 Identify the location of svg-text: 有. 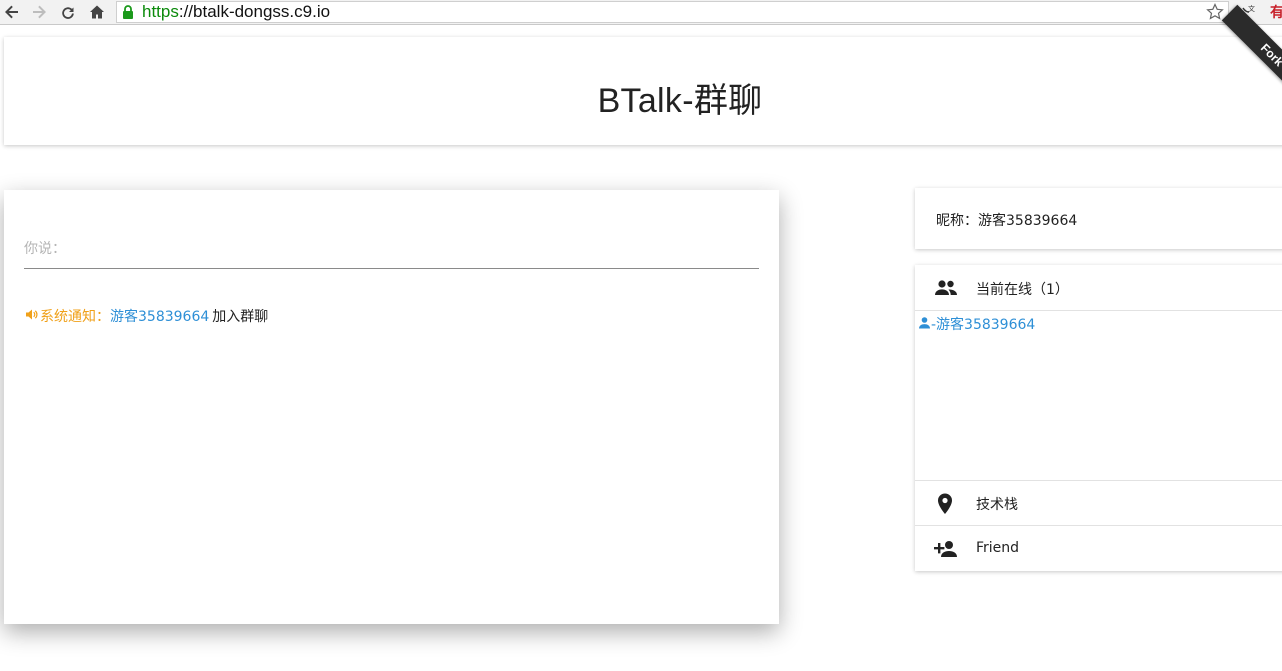
(1276, 12).